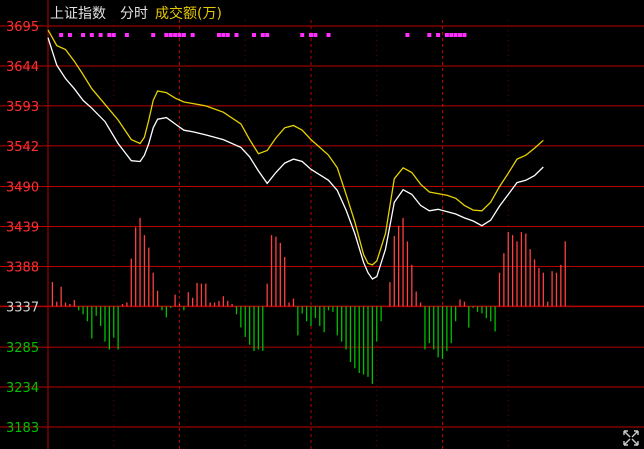  I want to click on y-tick-label: 3542, so click(22, 147).